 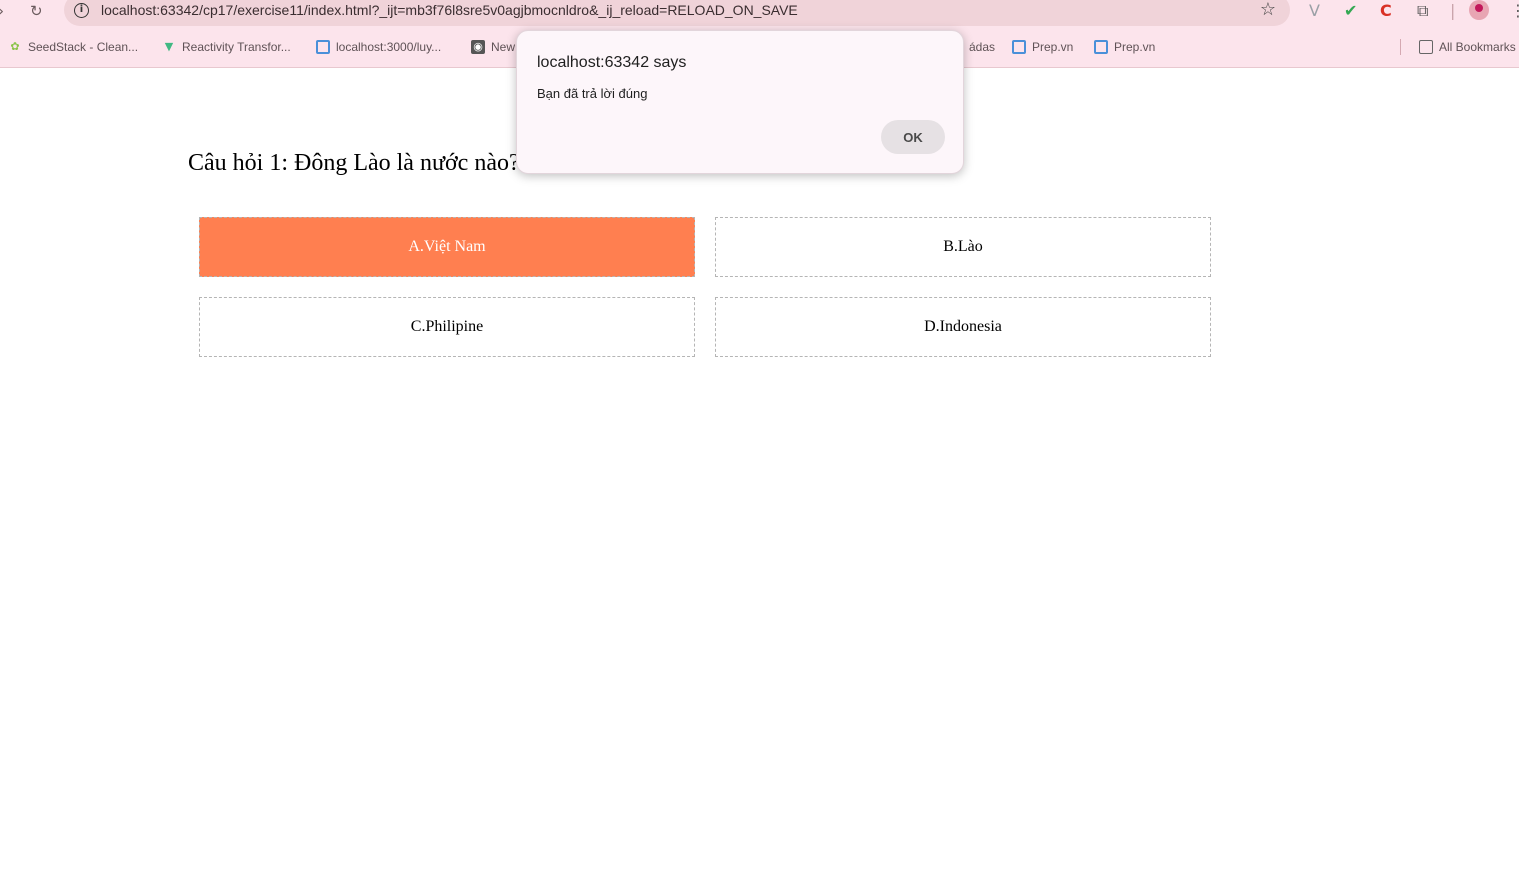 I want to click on bookmark-label: ádas, so click(x=982, y=47).